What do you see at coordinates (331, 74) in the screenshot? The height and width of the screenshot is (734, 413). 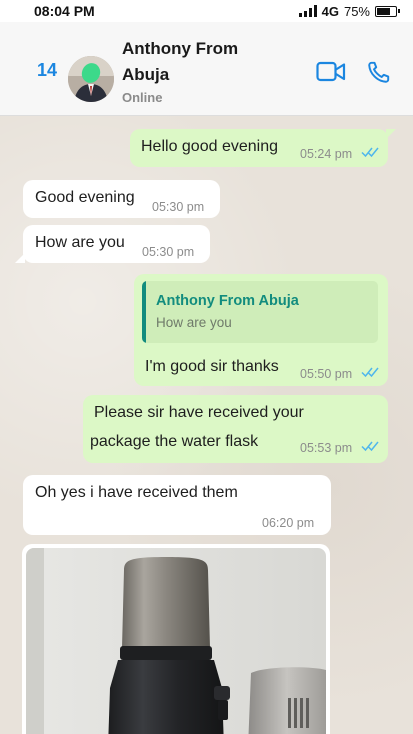 I see `video-call-icon` at bounding box center [331, 74].